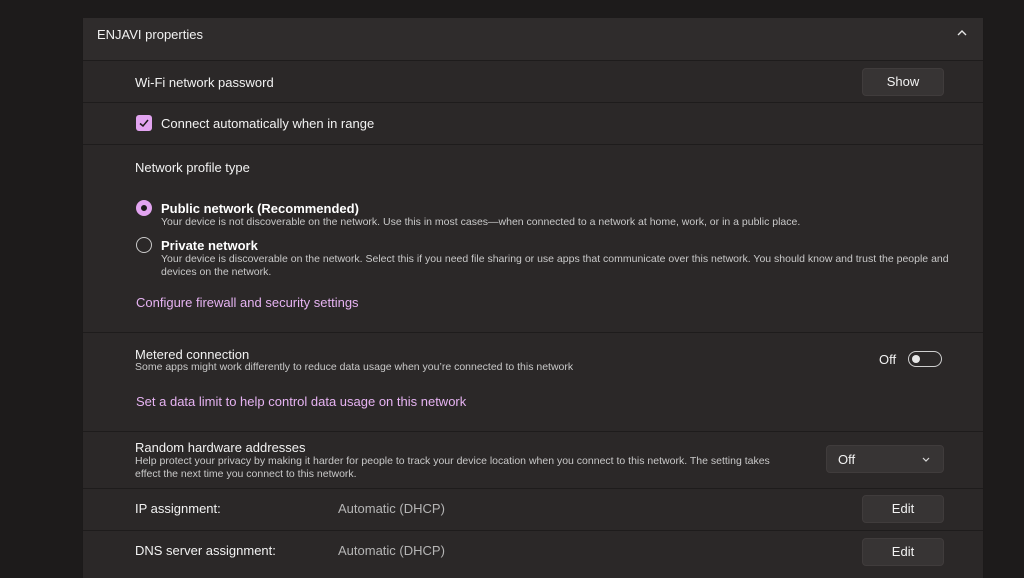  What do you see at coordinates (209, 245) in the screenshot?
I see `private-network-label: Private network` at bounding box center [209, 245].